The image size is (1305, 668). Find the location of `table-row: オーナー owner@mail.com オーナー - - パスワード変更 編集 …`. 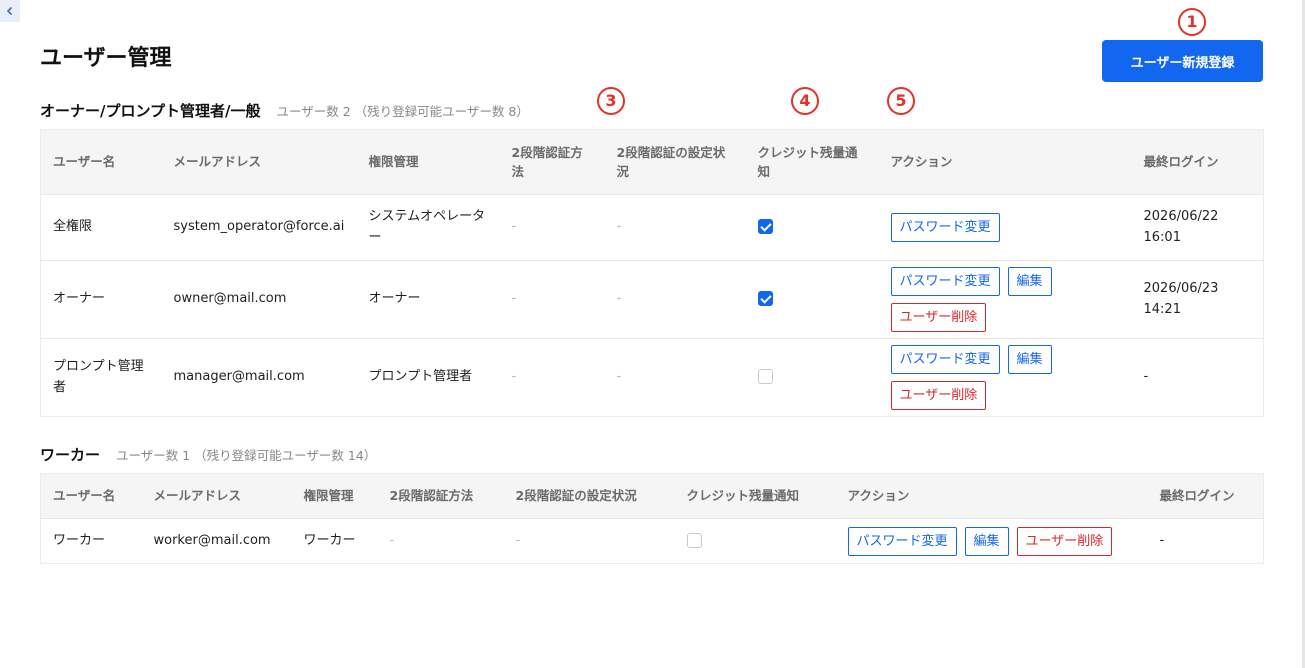

table-row: オーナー owner@mail.com オーナー - - パスワード変更 編集 … is located at coordinates (652, 299).